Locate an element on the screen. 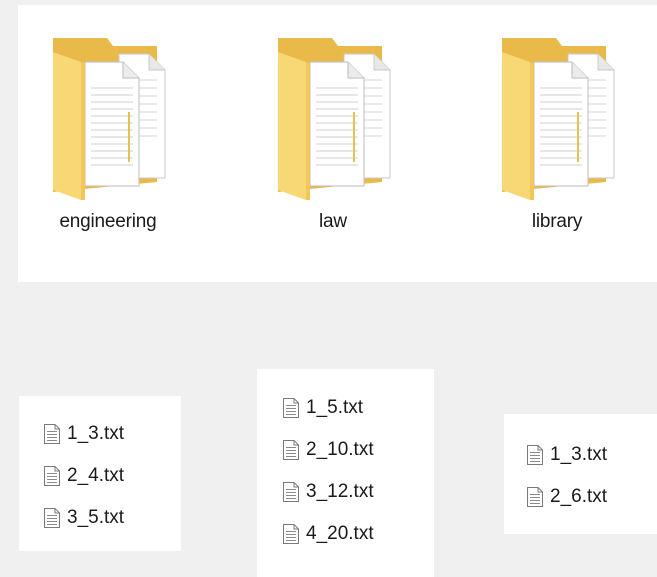  file-list: 1_3.txt 2_4.txt 3_5.txt is located at coordinates (83, 476).